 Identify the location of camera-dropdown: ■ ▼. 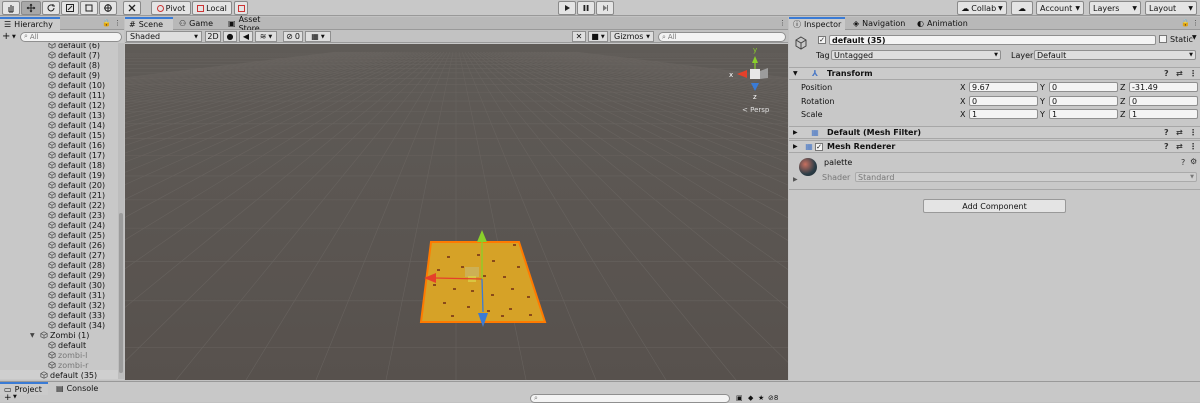
(598, 36).